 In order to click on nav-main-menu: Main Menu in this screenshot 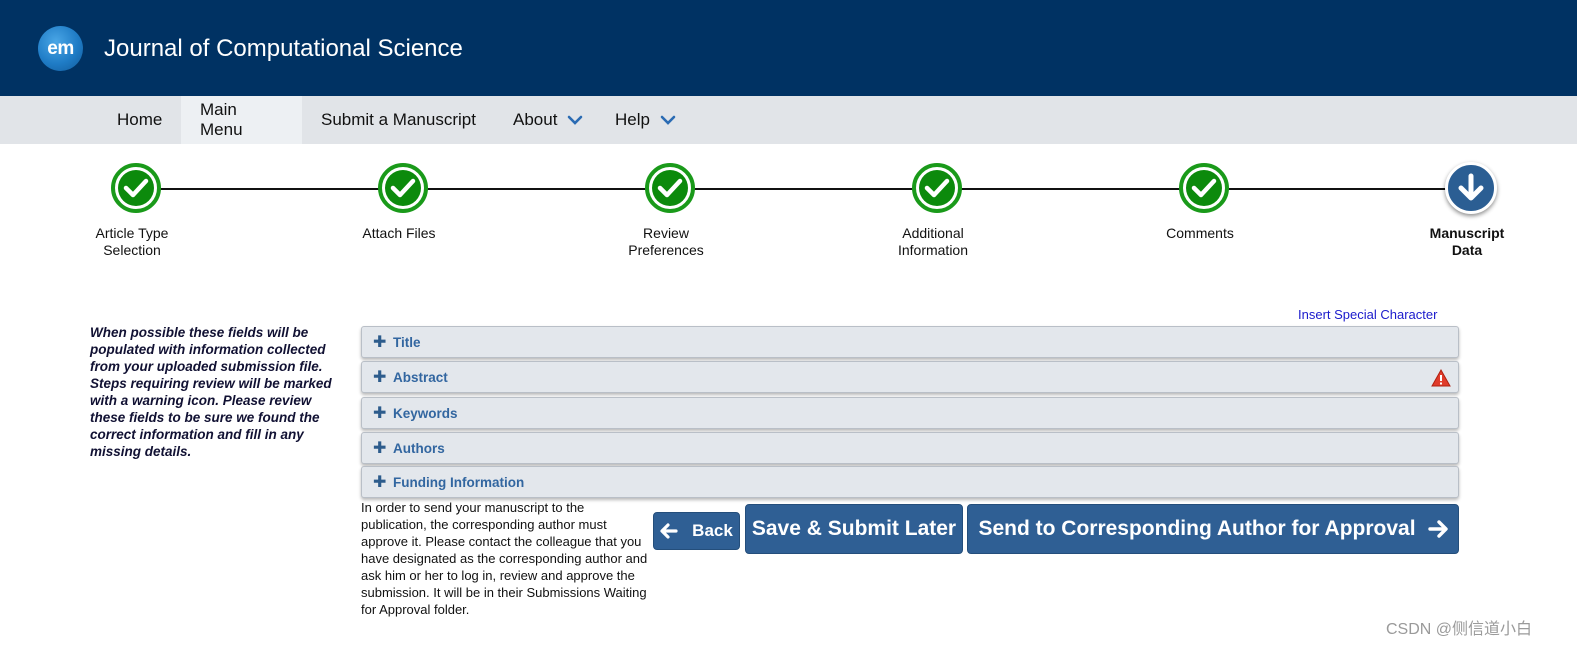, I will do `click(241, 120)`.